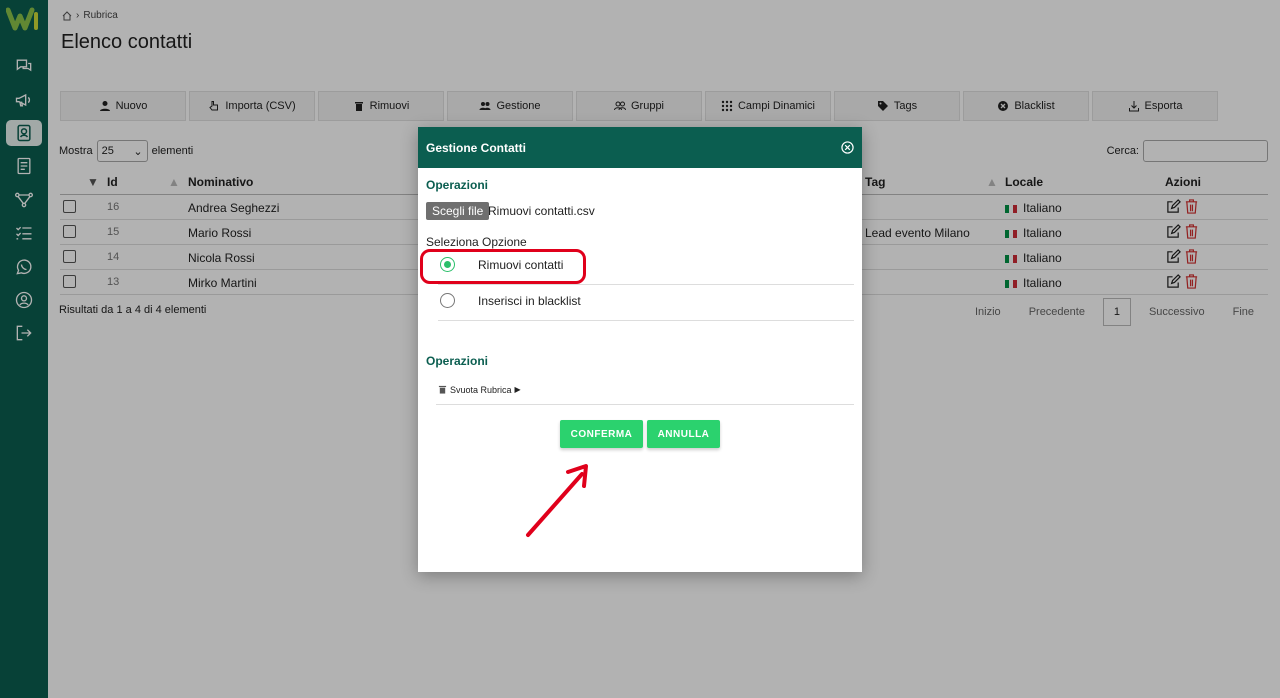  I want to click on modal-title: Gestione Contatti, so click(476, 147).